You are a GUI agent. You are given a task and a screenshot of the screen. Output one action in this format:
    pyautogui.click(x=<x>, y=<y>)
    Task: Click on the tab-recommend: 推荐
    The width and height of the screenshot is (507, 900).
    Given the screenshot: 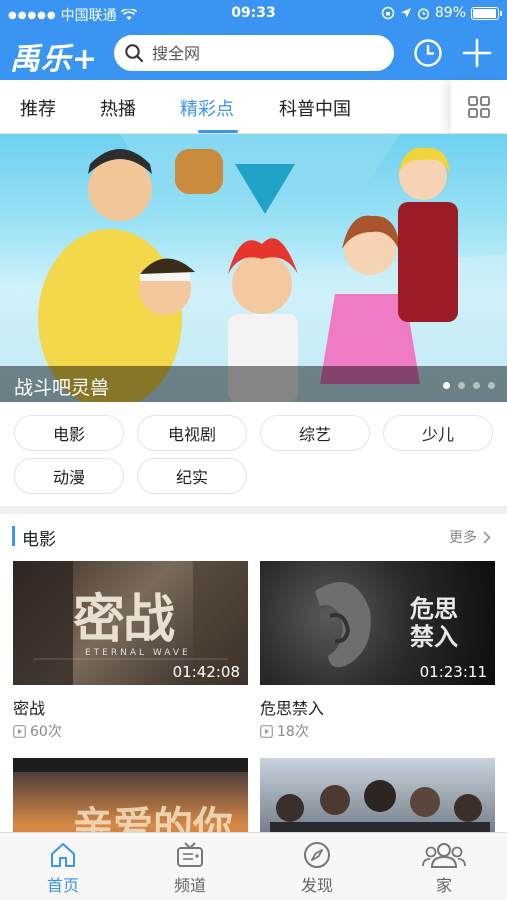 What is the action you would take?
    pyautogui.click(x=38, y=108)
    